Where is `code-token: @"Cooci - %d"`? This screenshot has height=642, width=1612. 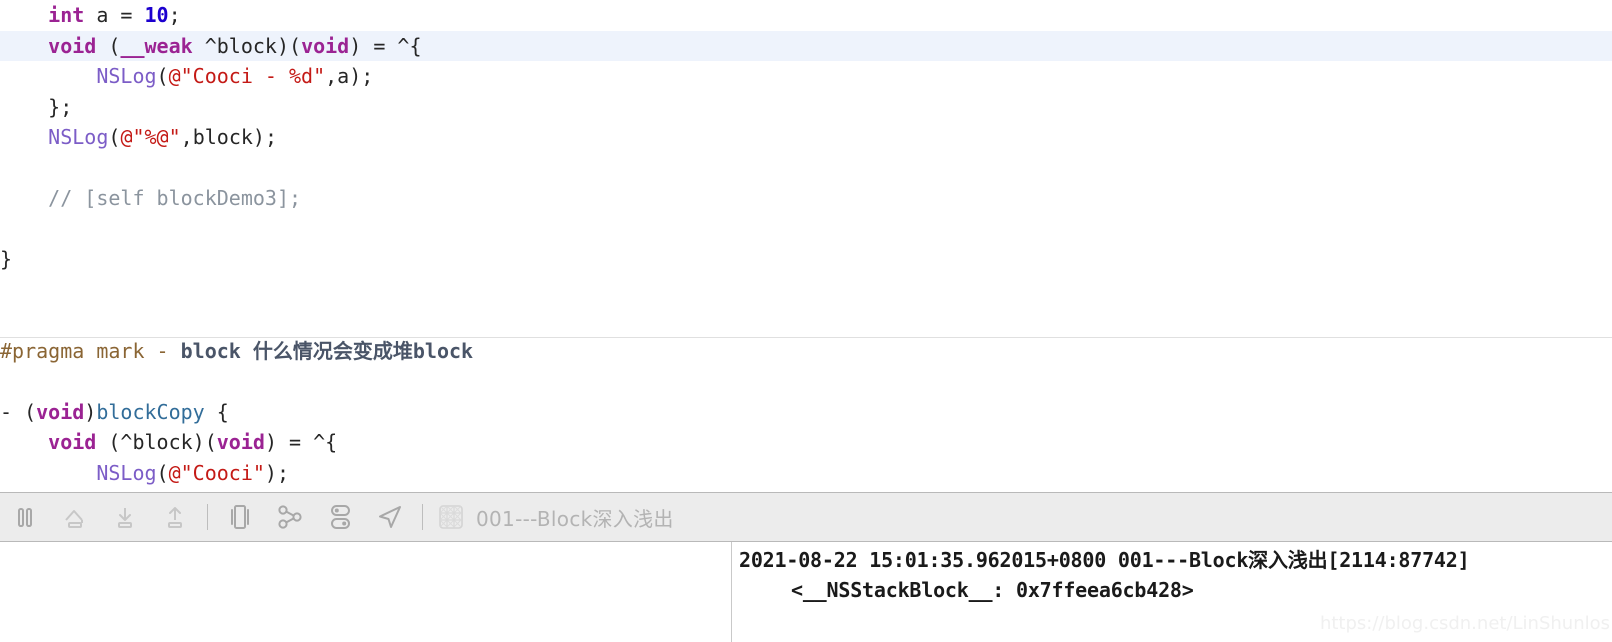
code-token: @"Cooci - %d" is located at coordinates (247, 76).